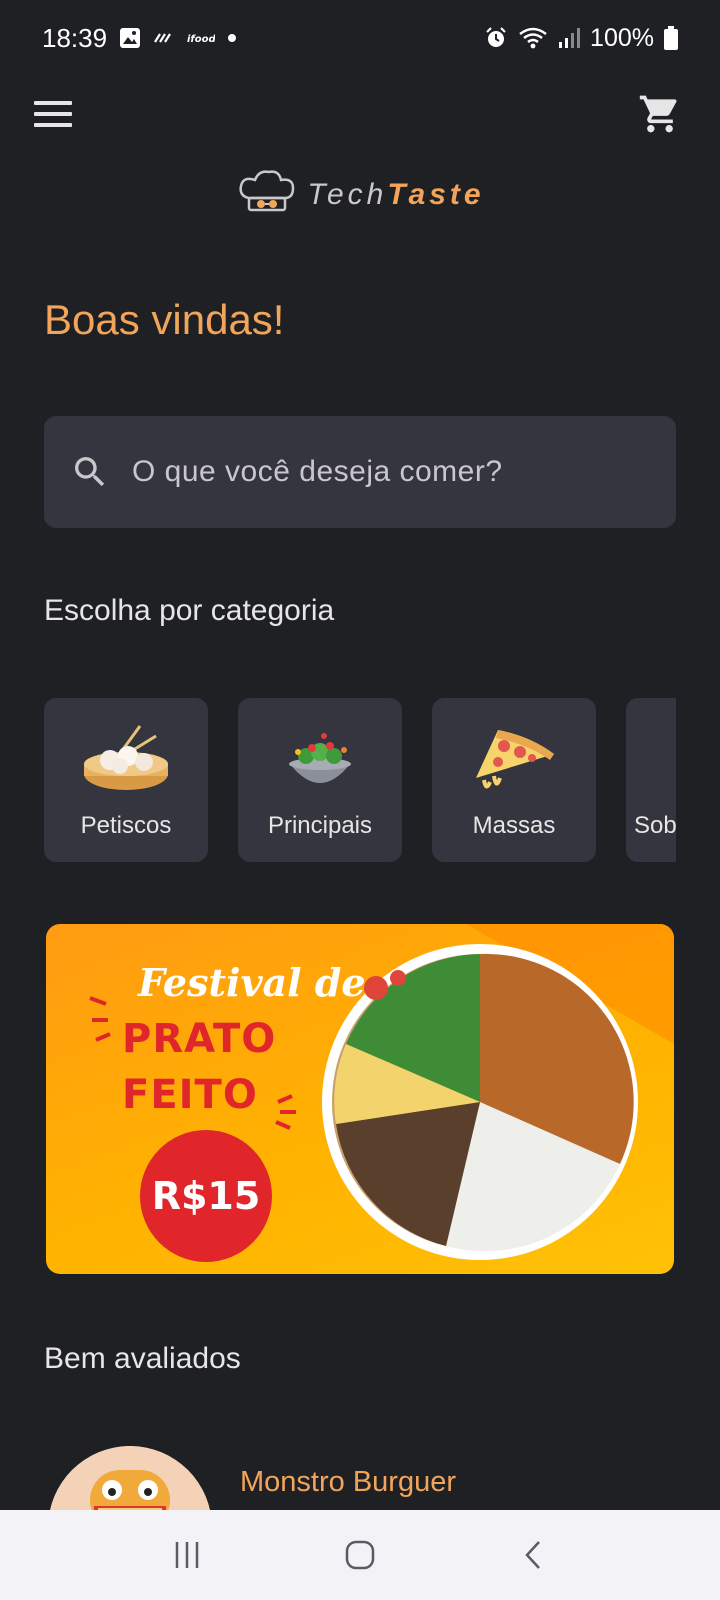  Describe the element at coordinates (360, 38) in the screenshot. I see `status-bar: 18:39 ifood 100%` at that location.